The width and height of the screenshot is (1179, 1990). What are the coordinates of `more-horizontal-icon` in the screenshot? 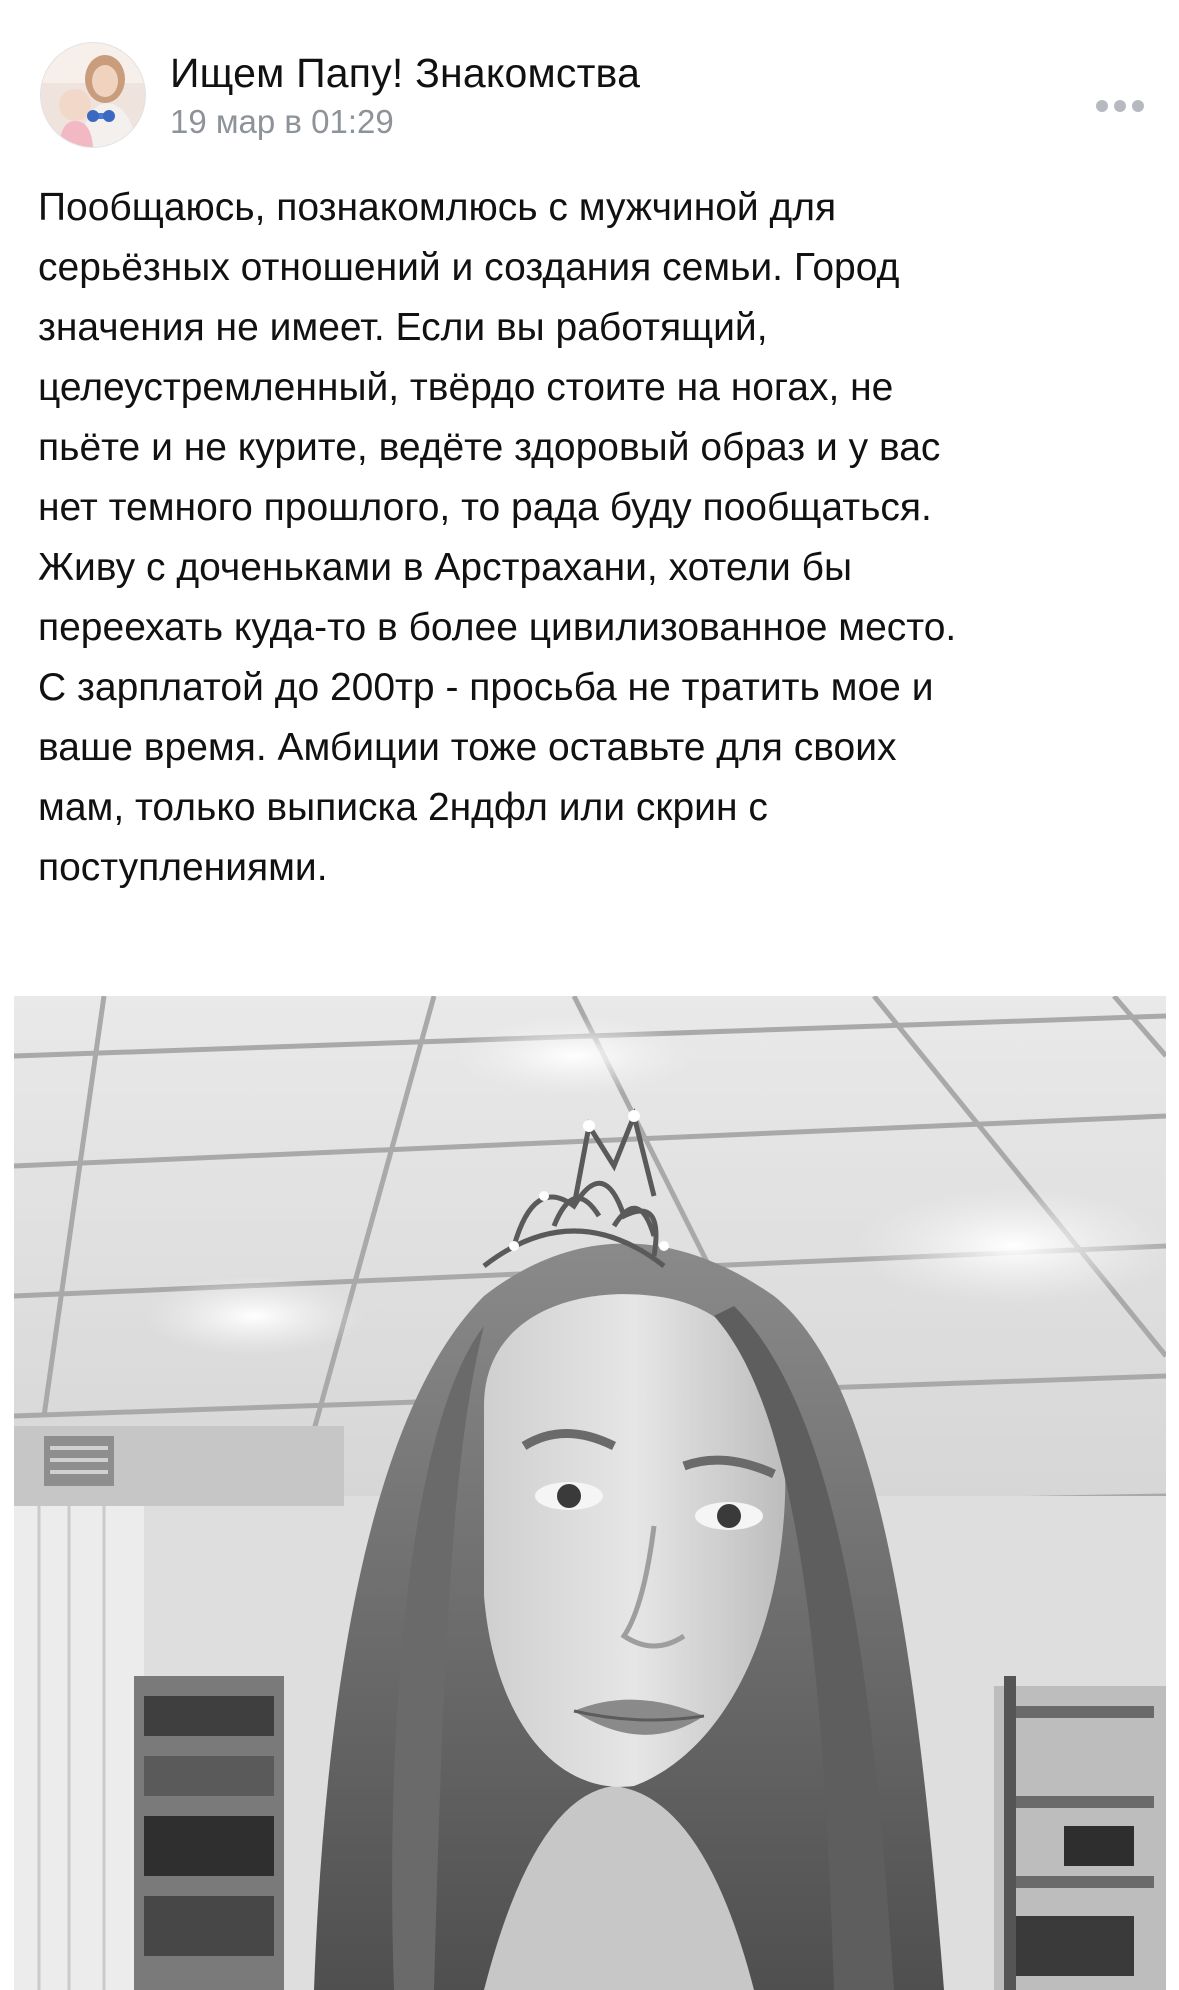 It's located at (1120, 106).